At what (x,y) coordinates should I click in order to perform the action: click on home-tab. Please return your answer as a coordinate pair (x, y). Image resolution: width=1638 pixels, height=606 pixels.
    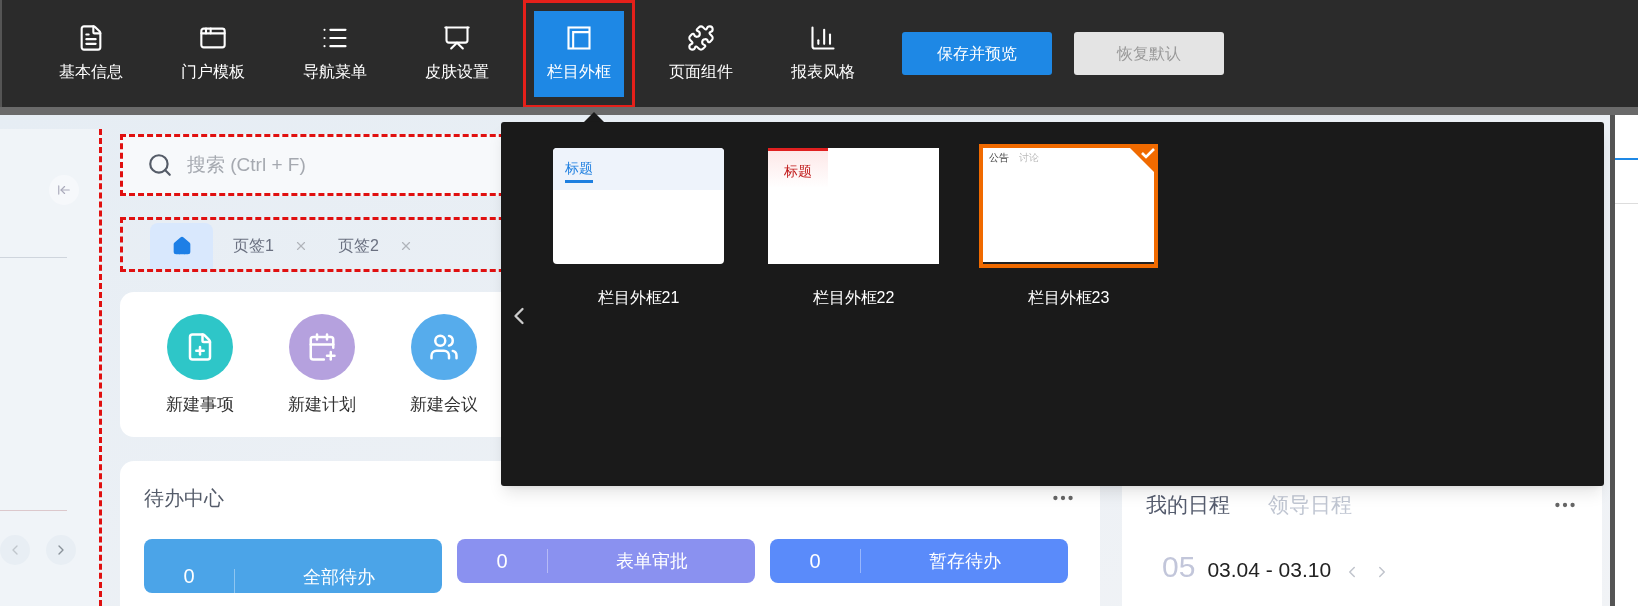
    Looking at the image, I should click on (181, 246).